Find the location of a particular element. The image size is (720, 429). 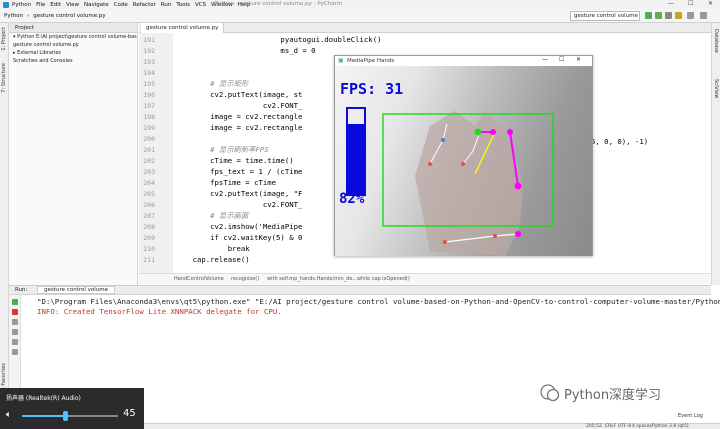

line-number: 197 is located at coordinates (149, 106).